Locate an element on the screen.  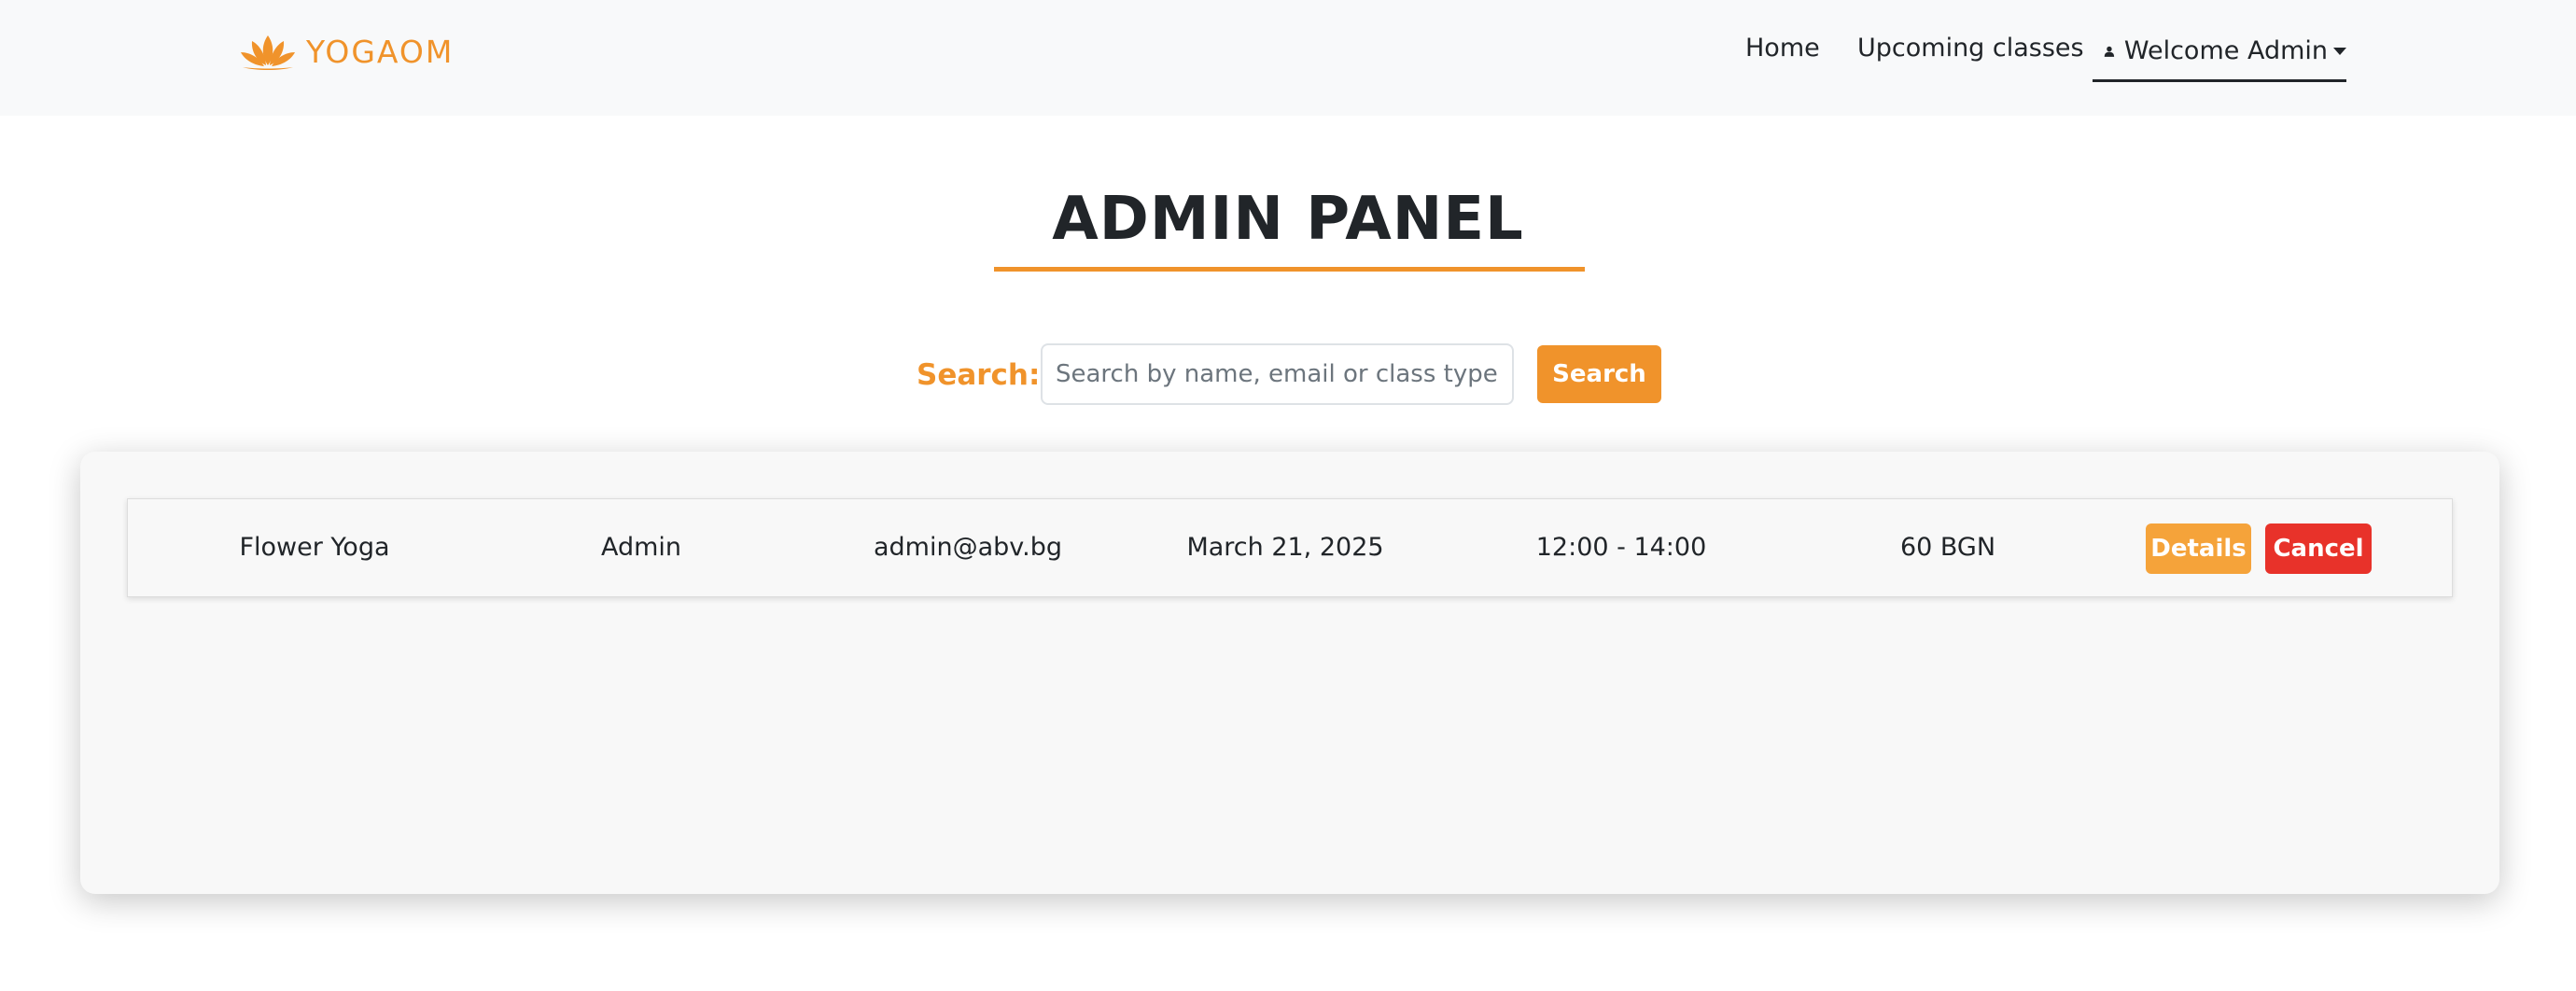
user-icon is located at coordinates (2109, 51).